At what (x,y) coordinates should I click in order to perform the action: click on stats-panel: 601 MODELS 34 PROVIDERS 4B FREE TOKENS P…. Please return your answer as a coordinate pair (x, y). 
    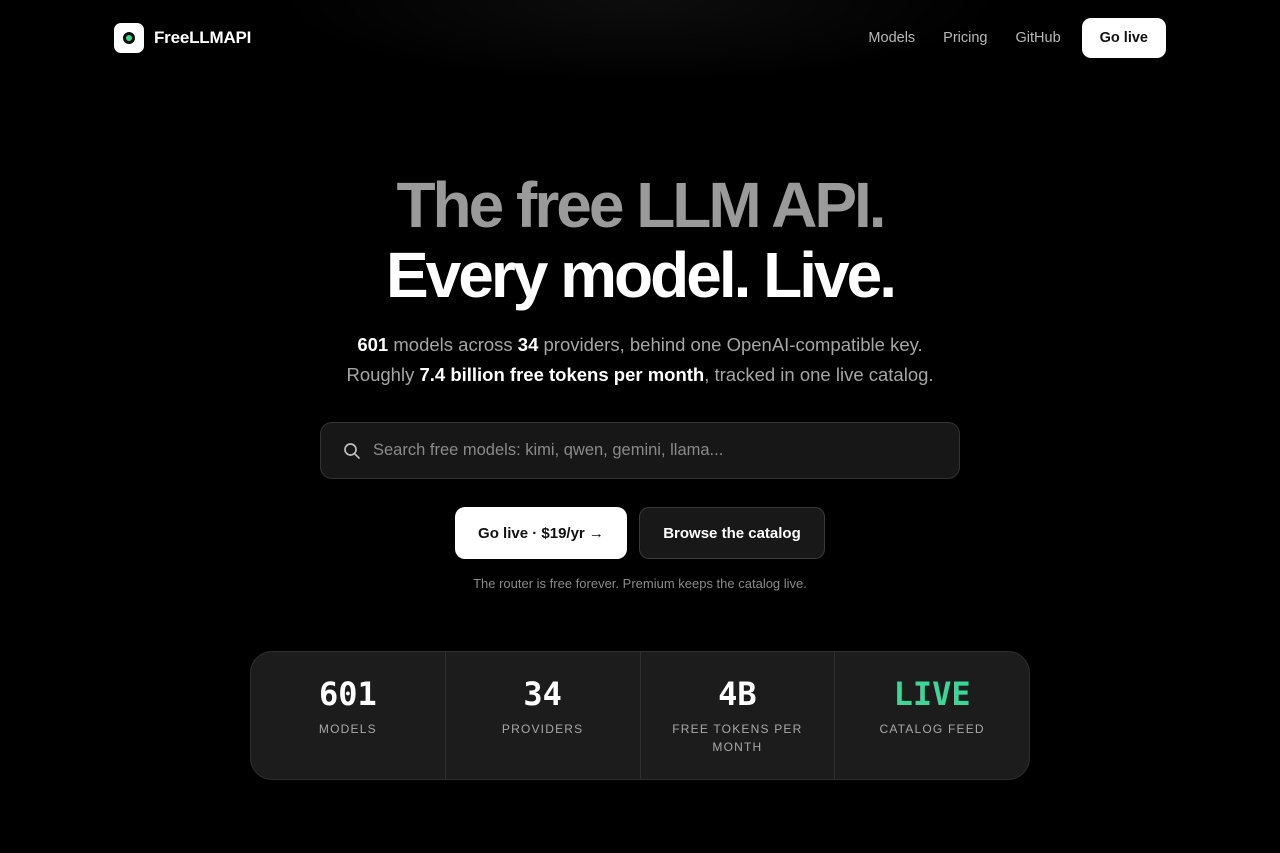
    Looking at the image, I should click on (640, 715).